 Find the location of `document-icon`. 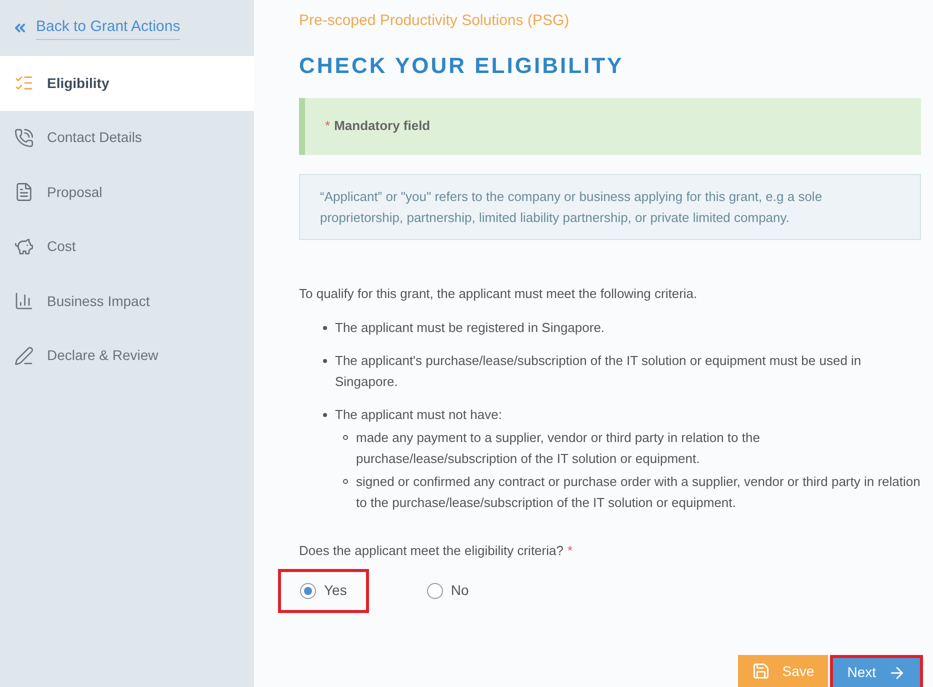

document-icon is located at coordinates (24, 192).